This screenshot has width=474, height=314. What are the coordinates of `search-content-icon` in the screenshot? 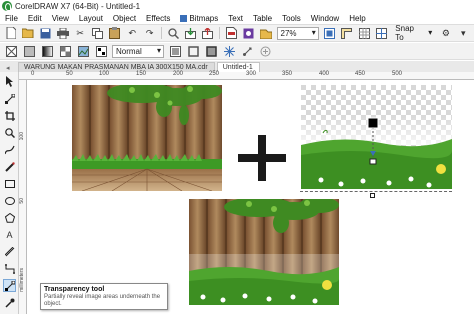 It's located at (172, 33).